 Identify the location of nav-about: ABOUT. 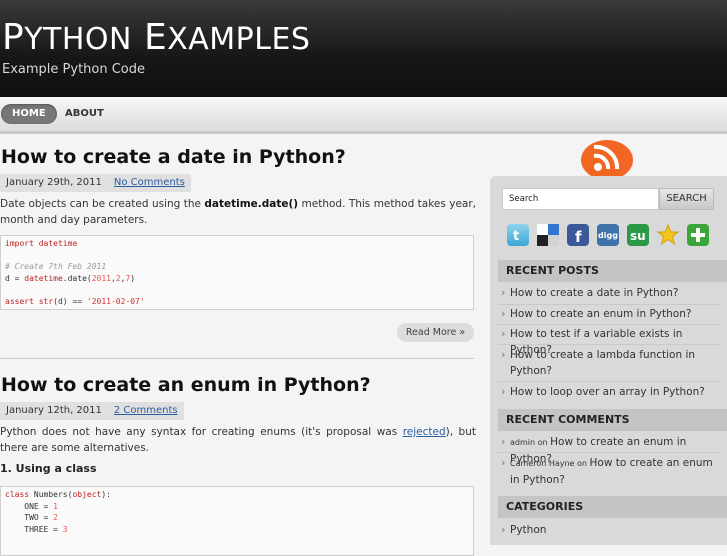
(84, 114).